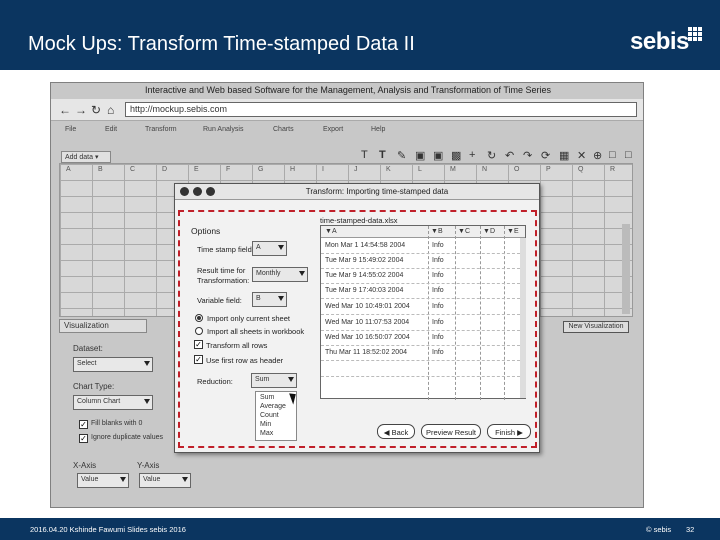 The image size is (720, 540). Describe the element at coordinates (133, 169) in the screenshot. I see `col-header: C` at that location.